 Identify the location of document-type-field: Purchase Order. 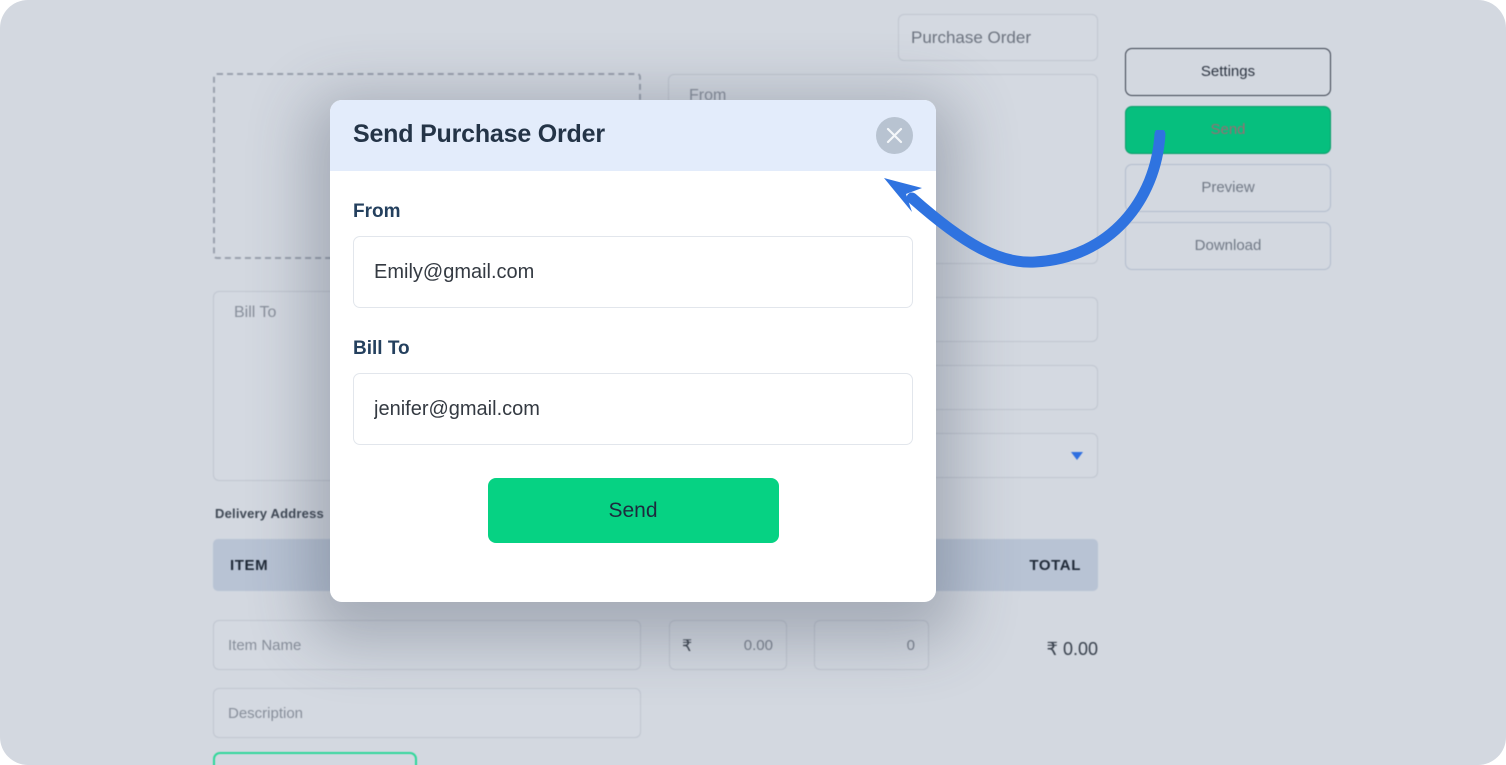
(998, 37).